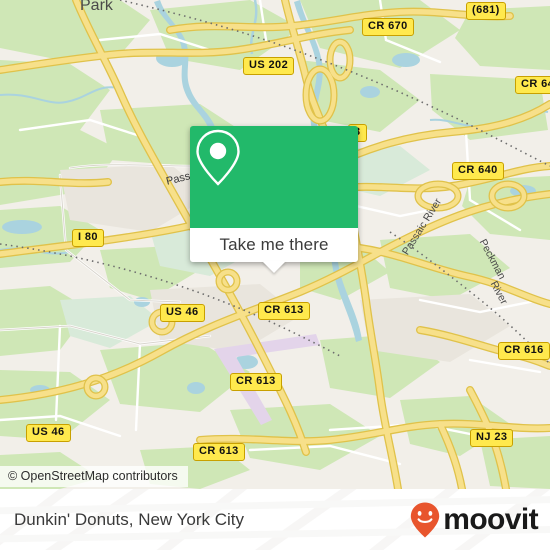 This screenshot has width=550, height=550. I want to click on road-shield-cr640: CR 640, so click(478, 171).